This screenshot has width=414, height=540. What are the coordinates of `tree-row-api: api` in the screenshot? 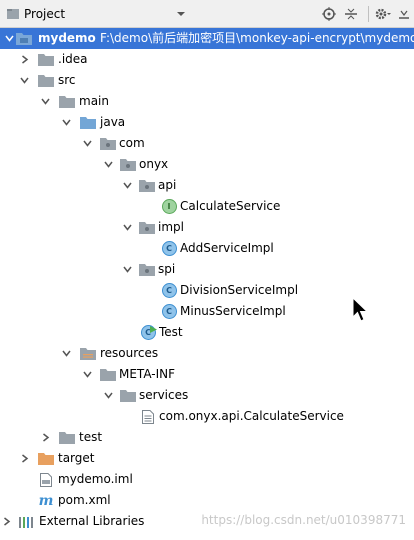 It's located at (207, 185).